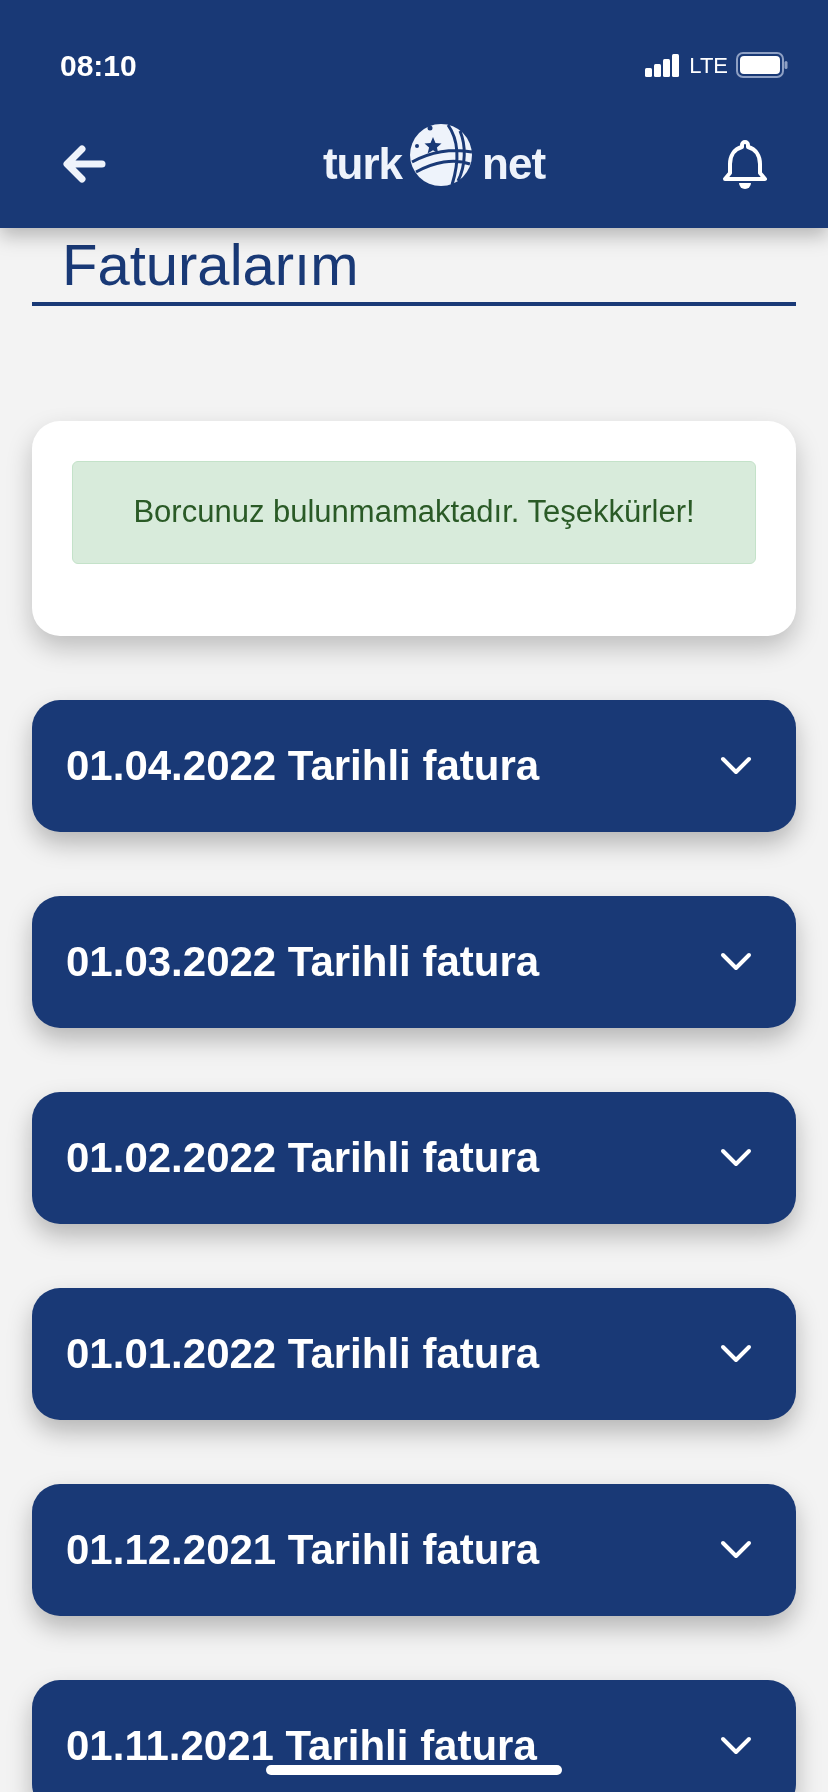 The image size is (828, 1792). I want to click on globe-icon, so click(441, 155).